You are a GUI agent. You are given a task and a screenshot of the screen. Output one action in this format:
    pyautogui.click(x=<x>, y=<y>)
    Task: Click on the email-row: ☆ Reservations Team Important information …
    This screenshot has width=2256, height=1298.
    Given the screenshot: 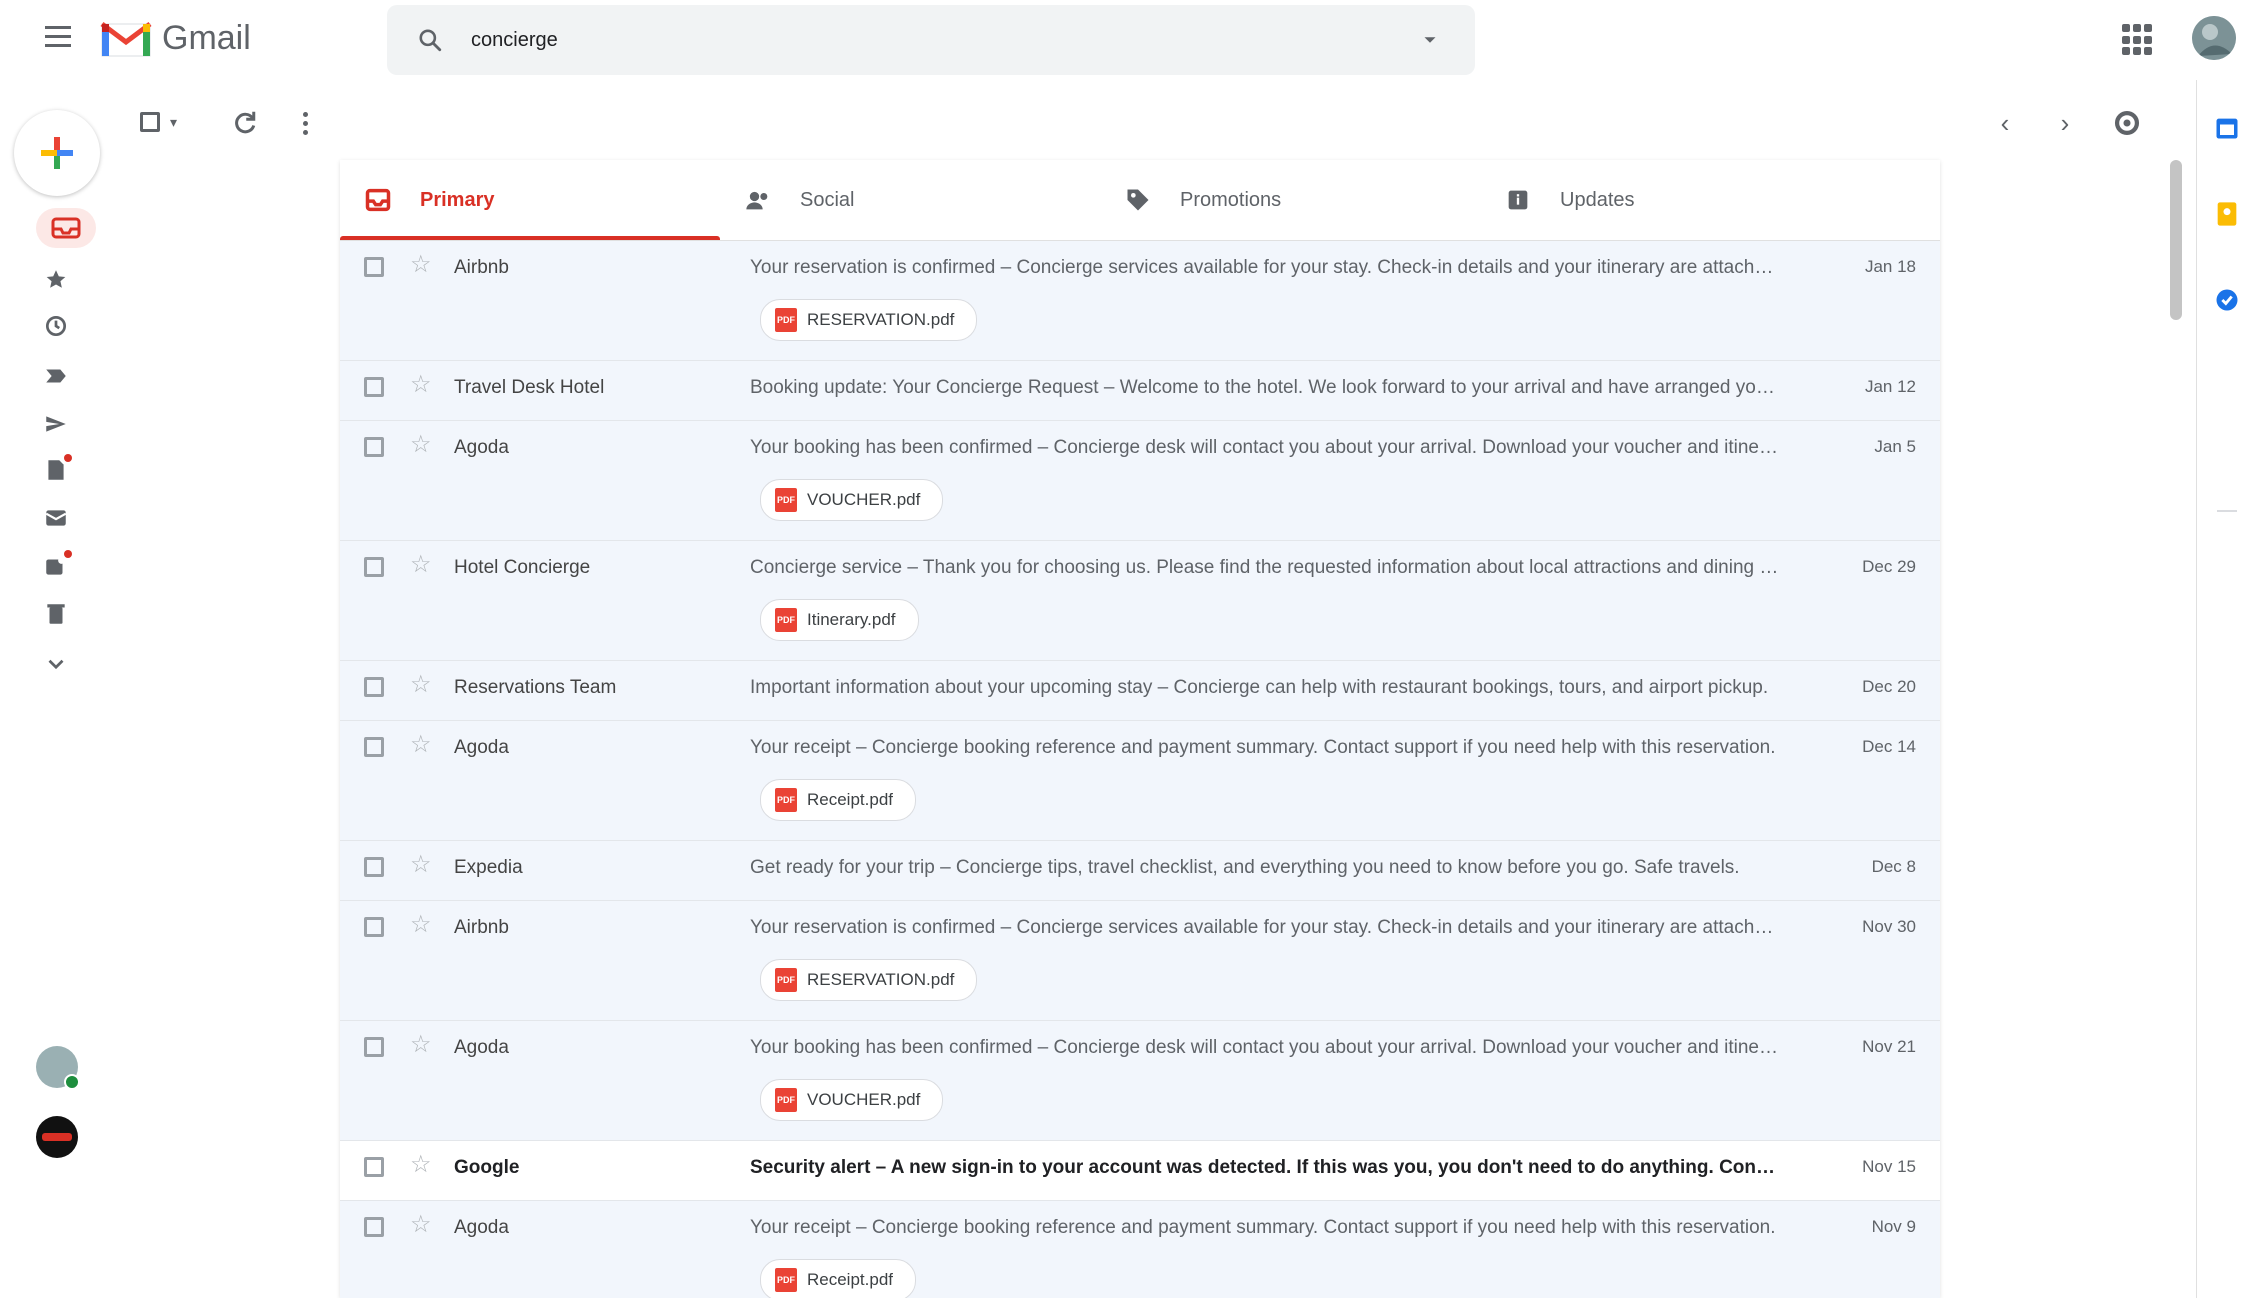 What is the action you would take?
    pyautogui.click(x=1140, y=691)
    